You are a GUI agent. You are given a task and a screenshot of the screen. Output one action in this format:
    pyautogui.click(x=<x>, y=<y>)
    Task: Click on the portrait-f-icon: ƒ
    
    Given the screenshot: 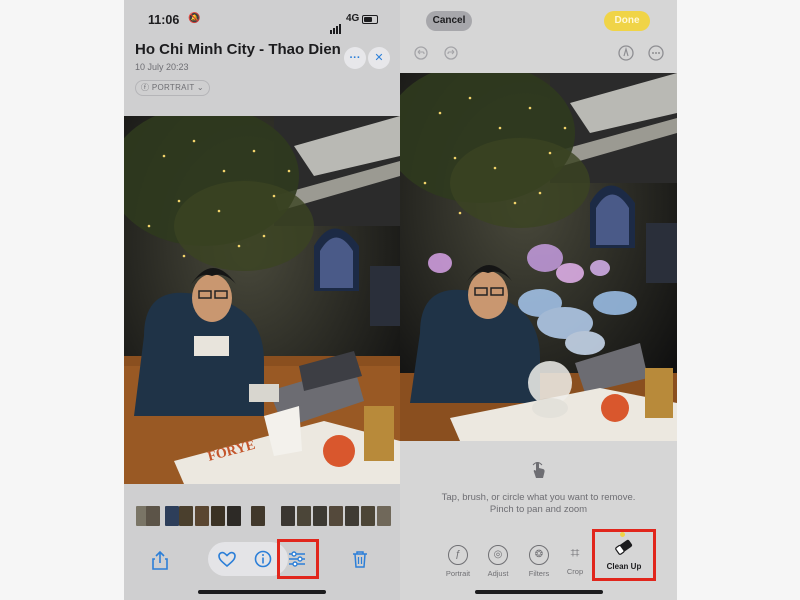 What is the action you would take?
    pyautogui.click(x=458, y=555)
    